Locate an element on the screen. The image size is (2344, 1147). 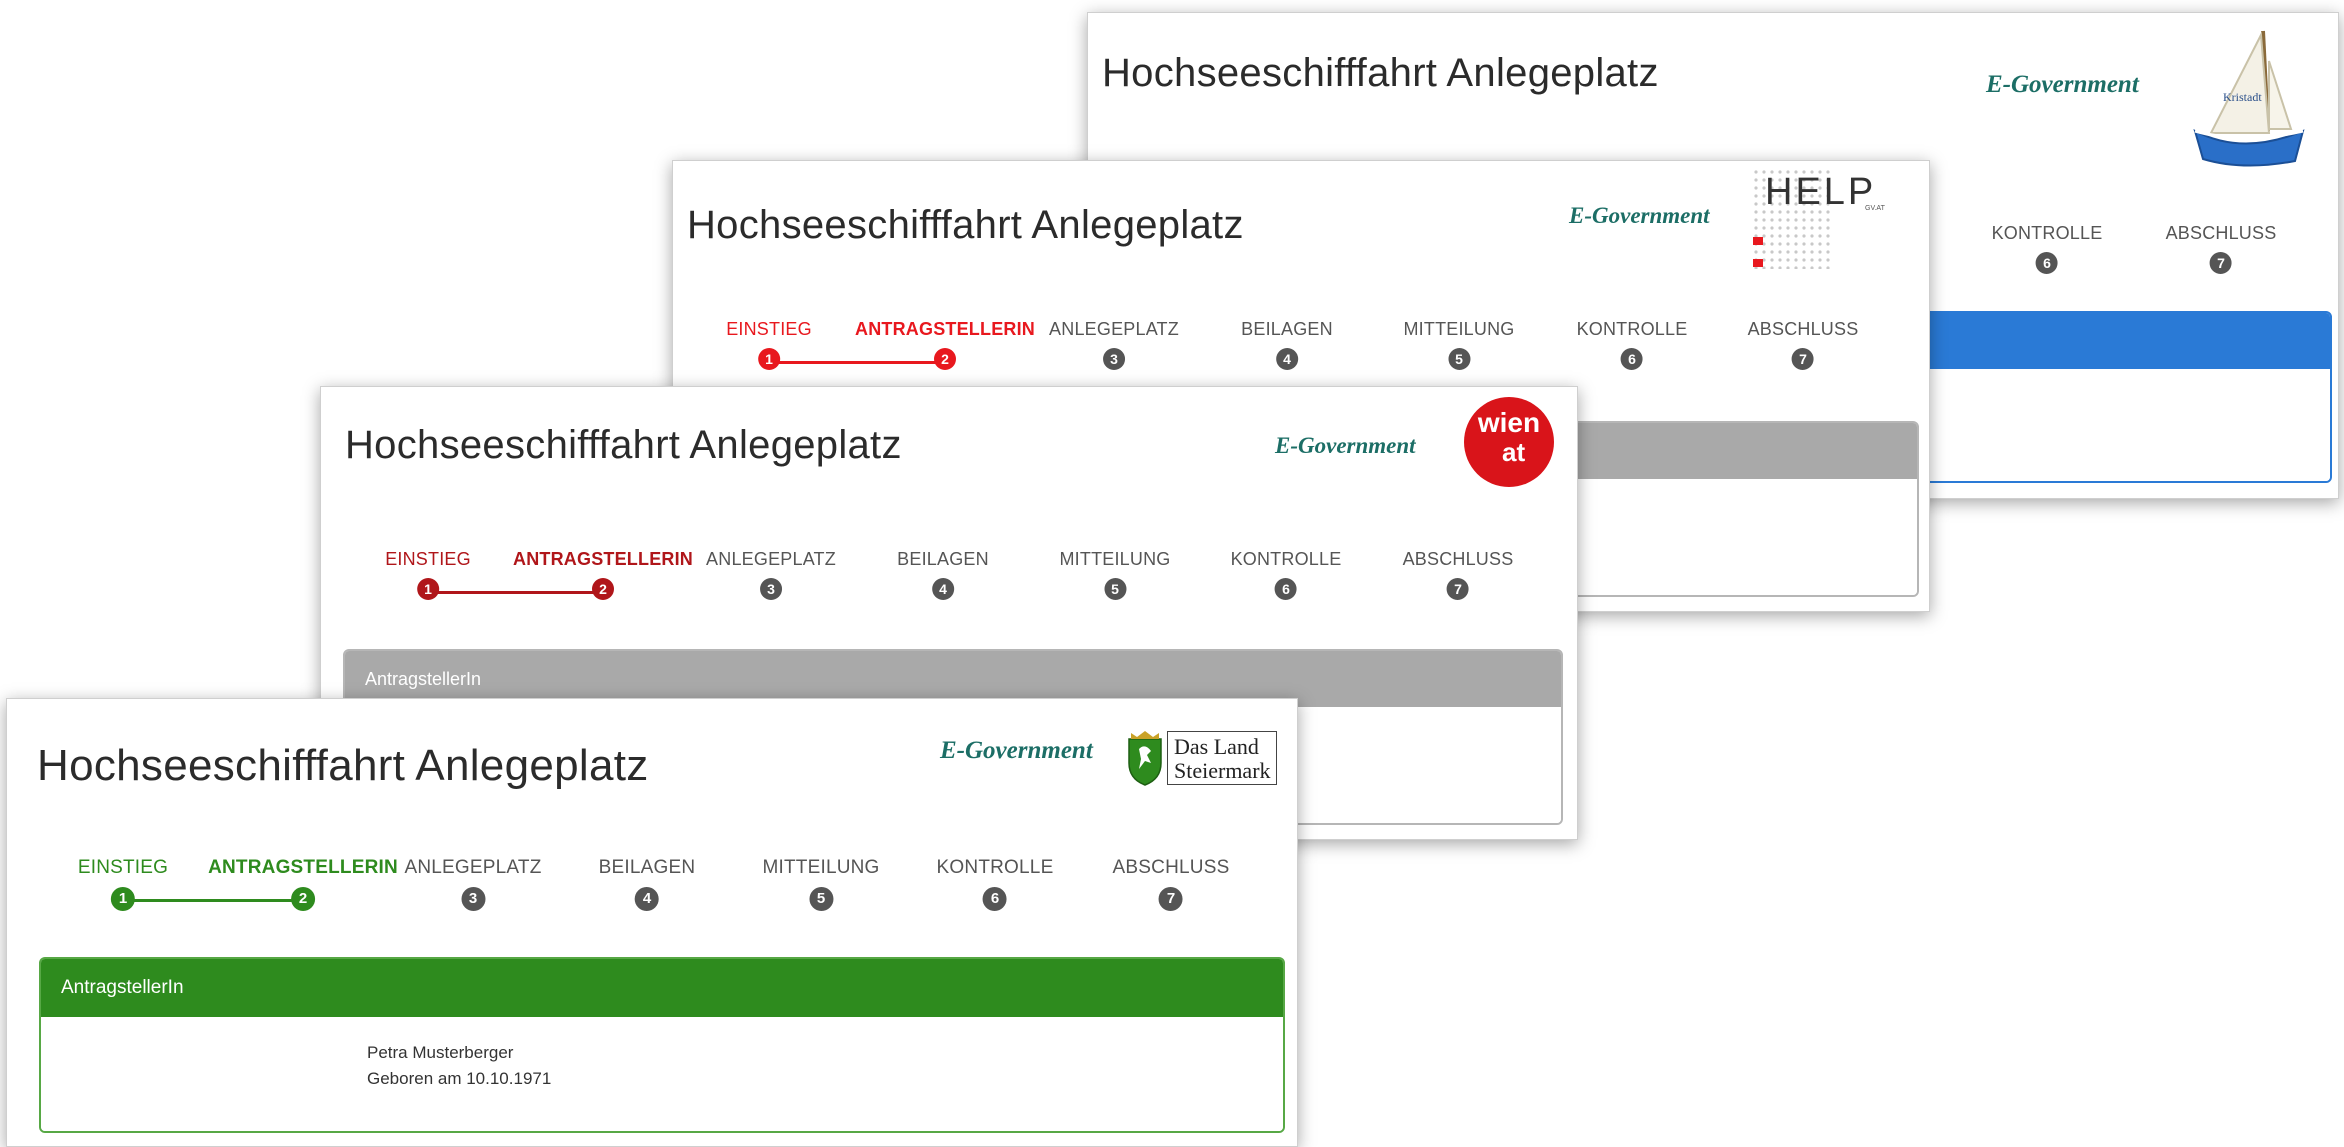
steiermark-subtext: Steiermark is located at coordinates (1222, 770).